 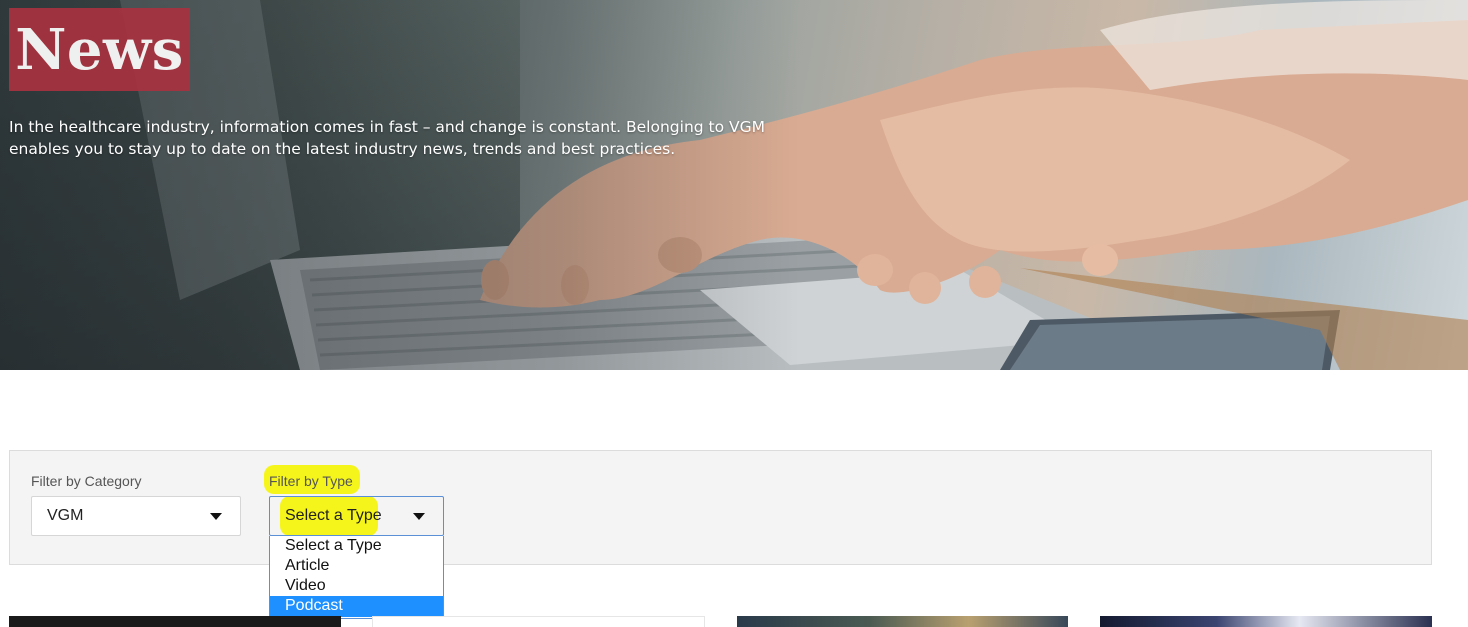 I want to click on category-select-value: VGM, so click(x=65, y=515).